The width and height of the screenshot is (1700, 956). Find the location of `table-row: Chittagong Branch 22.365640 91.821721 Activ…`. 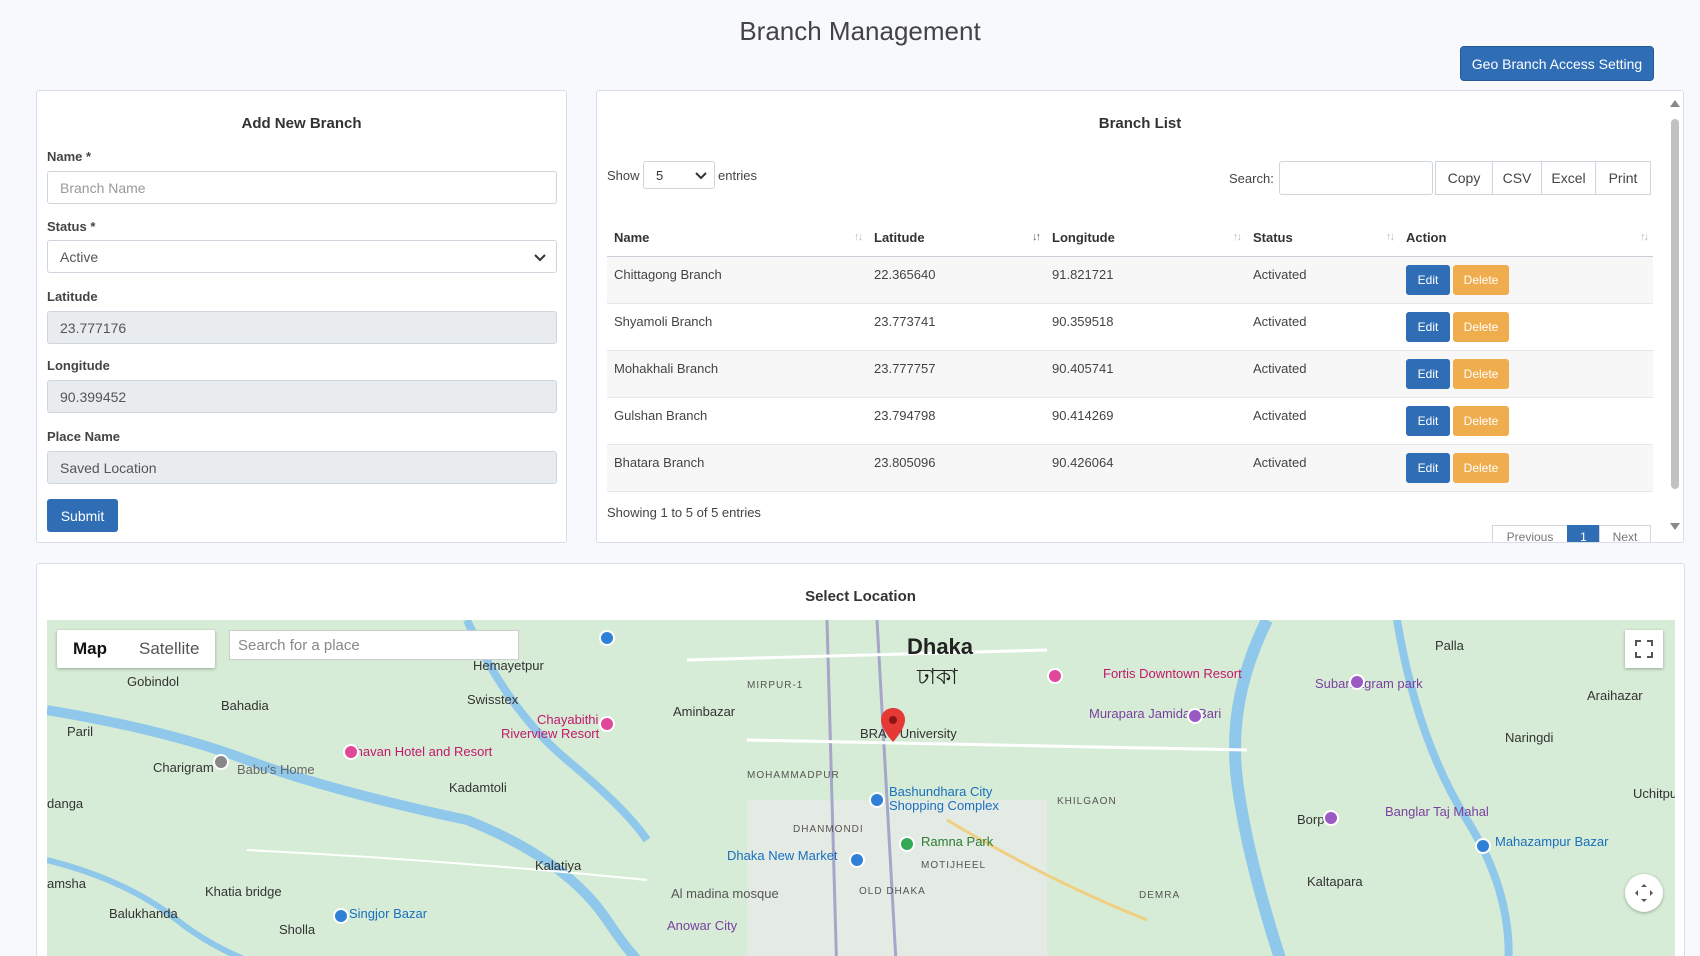

table-row: Chittagong Branch 22.365640 91.821721 Activ… is located at coordinates (1130, 280).